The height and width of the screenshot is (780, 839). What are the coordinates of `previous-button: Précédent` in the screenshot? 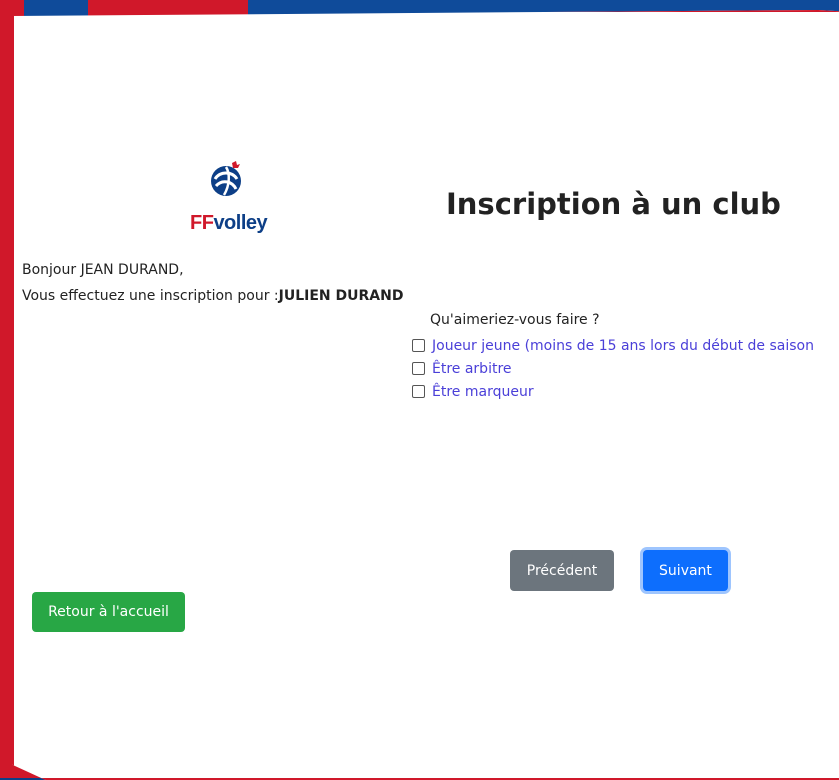 It's located at (562, 570).